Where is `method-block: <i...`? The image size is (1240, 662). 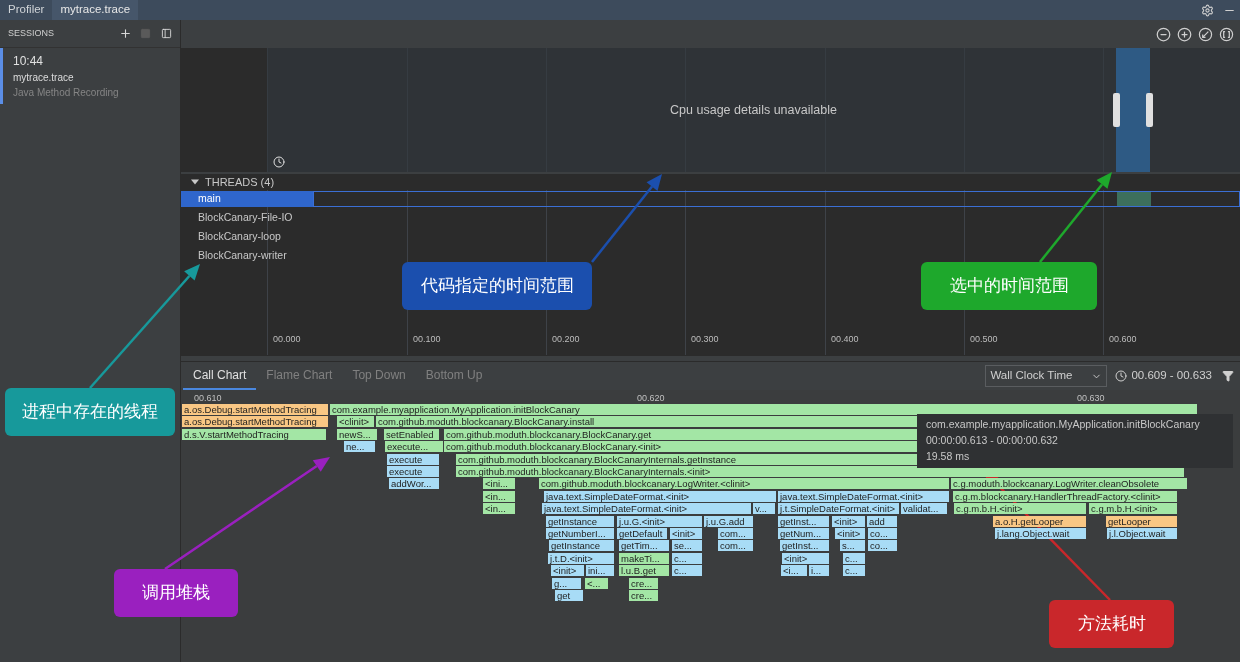 method-block: <i... is located at coordinates (794, 571).